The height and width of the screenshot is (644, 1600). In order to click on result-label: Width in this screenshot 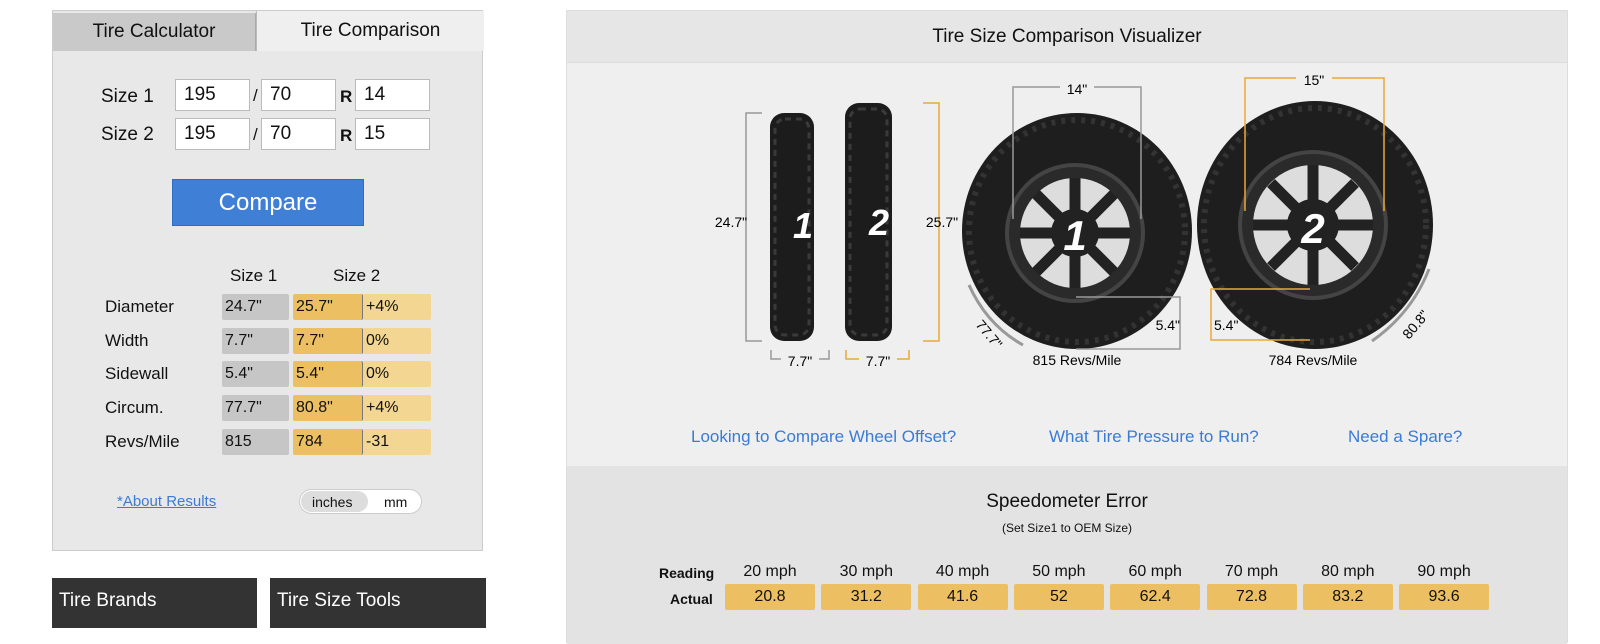, I will do `click(127, 340)`.